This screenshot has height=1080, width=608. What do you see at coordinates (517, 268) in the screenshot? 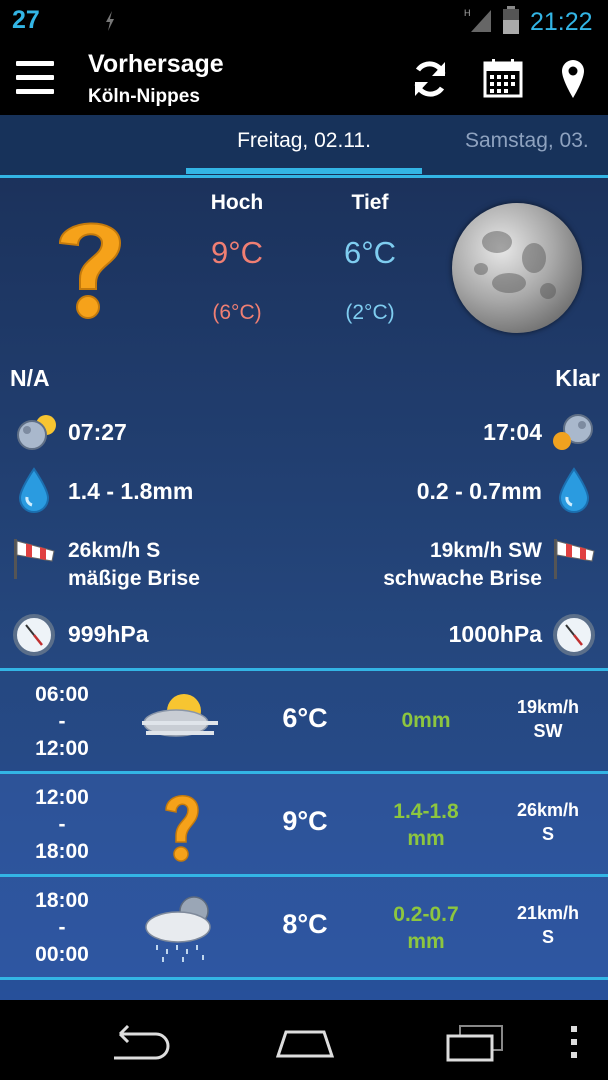
I see `moon-phase-icon` at bounding box center [517, 268].